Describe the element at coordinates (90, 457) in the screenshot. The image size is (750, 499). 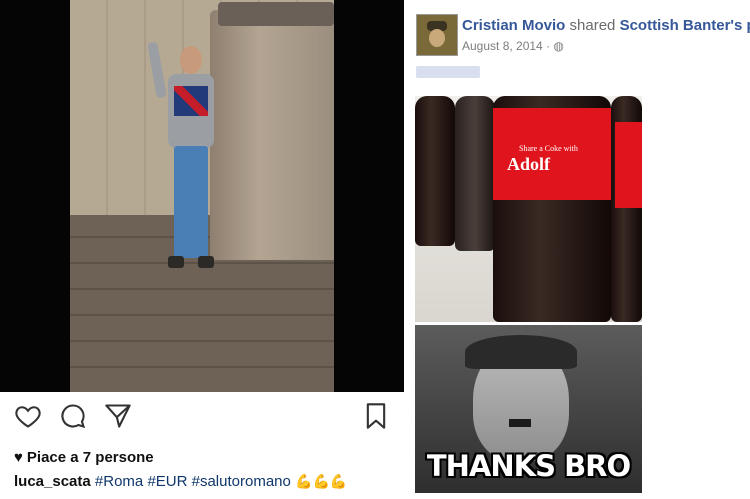
I see `likes-text: Piace a 7 persone` at that location.